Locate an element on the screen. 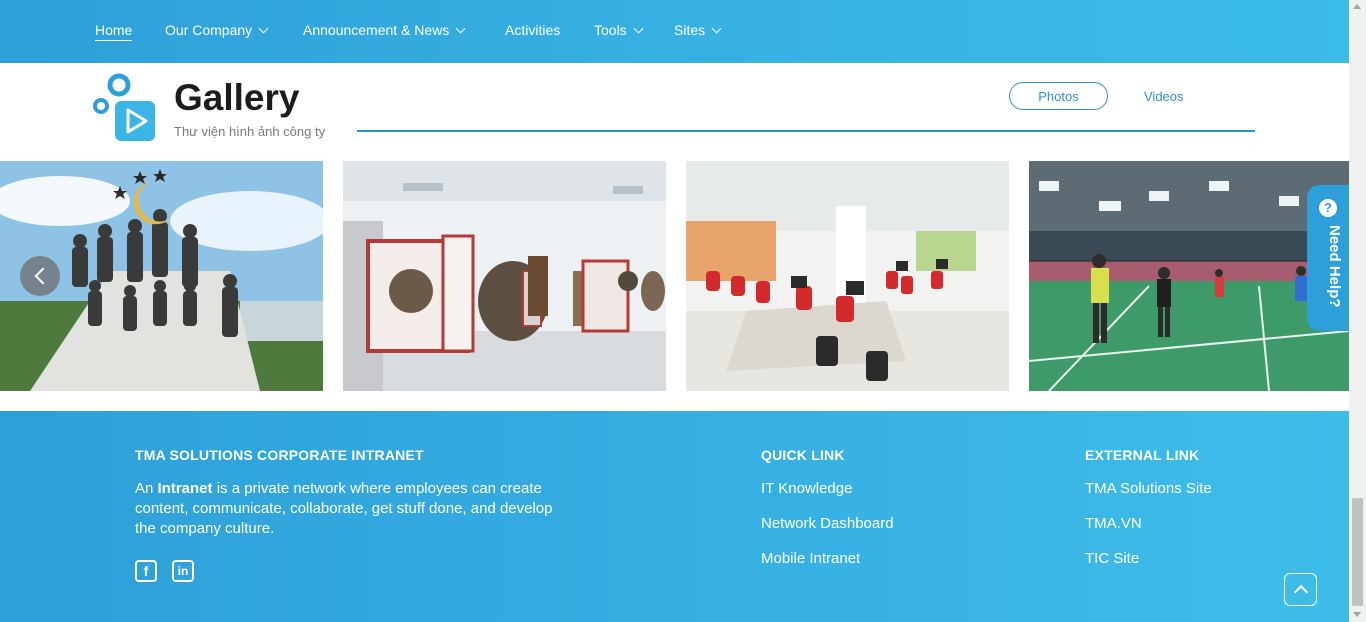 The height and width of the screenshot is (622, 1366). nav-sites: Sites is located at coordinates (698, 30).